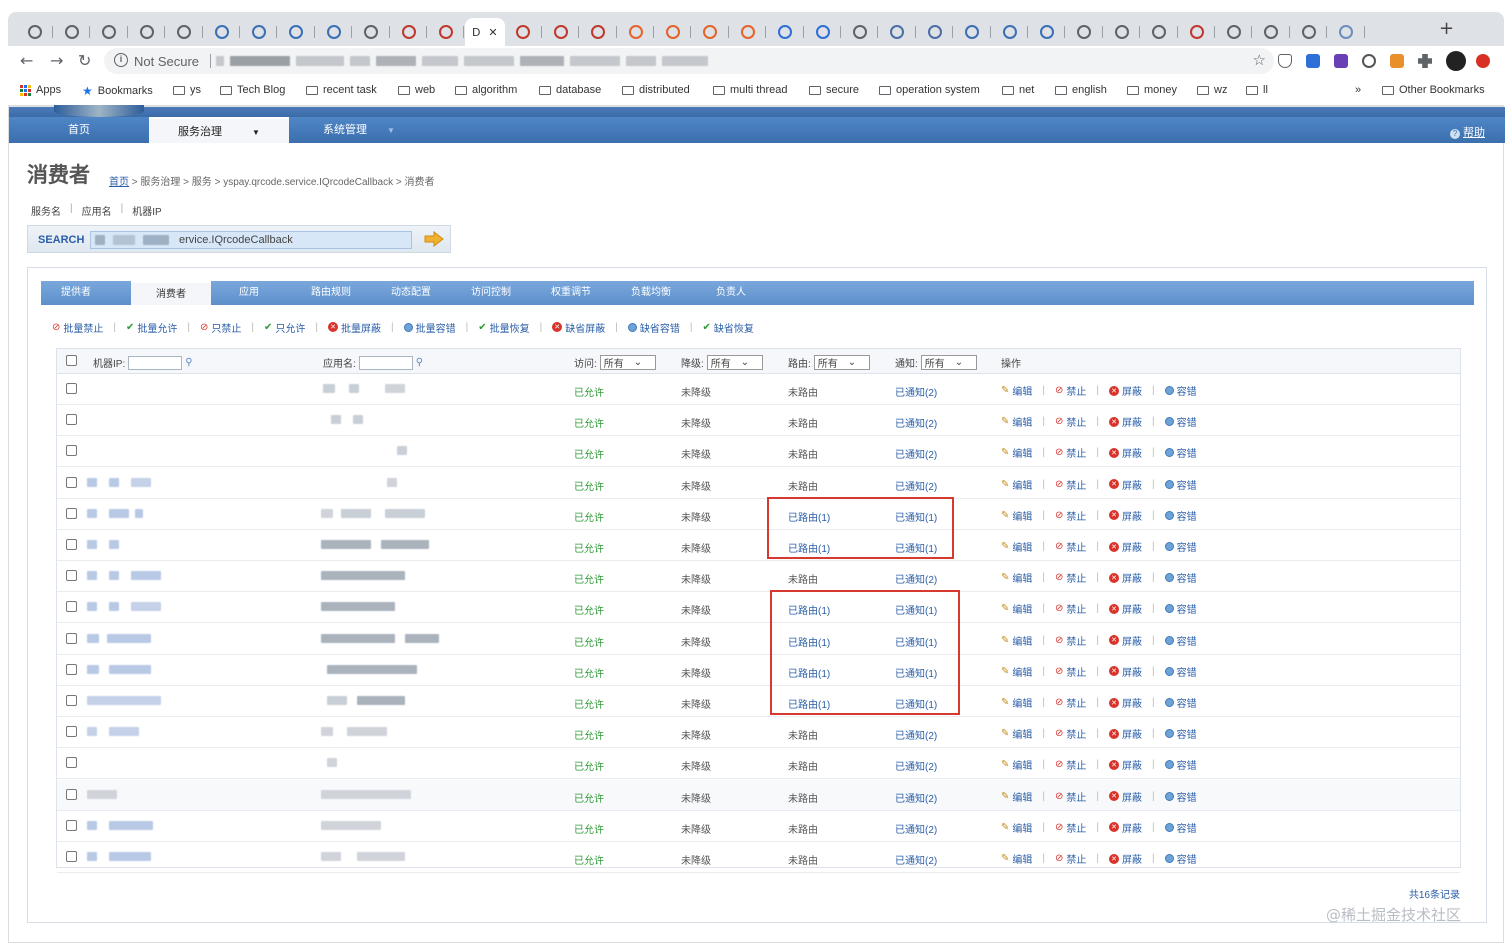 This screenshot has height=951, width=1512. Describe the element at coordinates (486, 90) in the screenshot. I see `bookmark-algorithm: algorithm` at that location.